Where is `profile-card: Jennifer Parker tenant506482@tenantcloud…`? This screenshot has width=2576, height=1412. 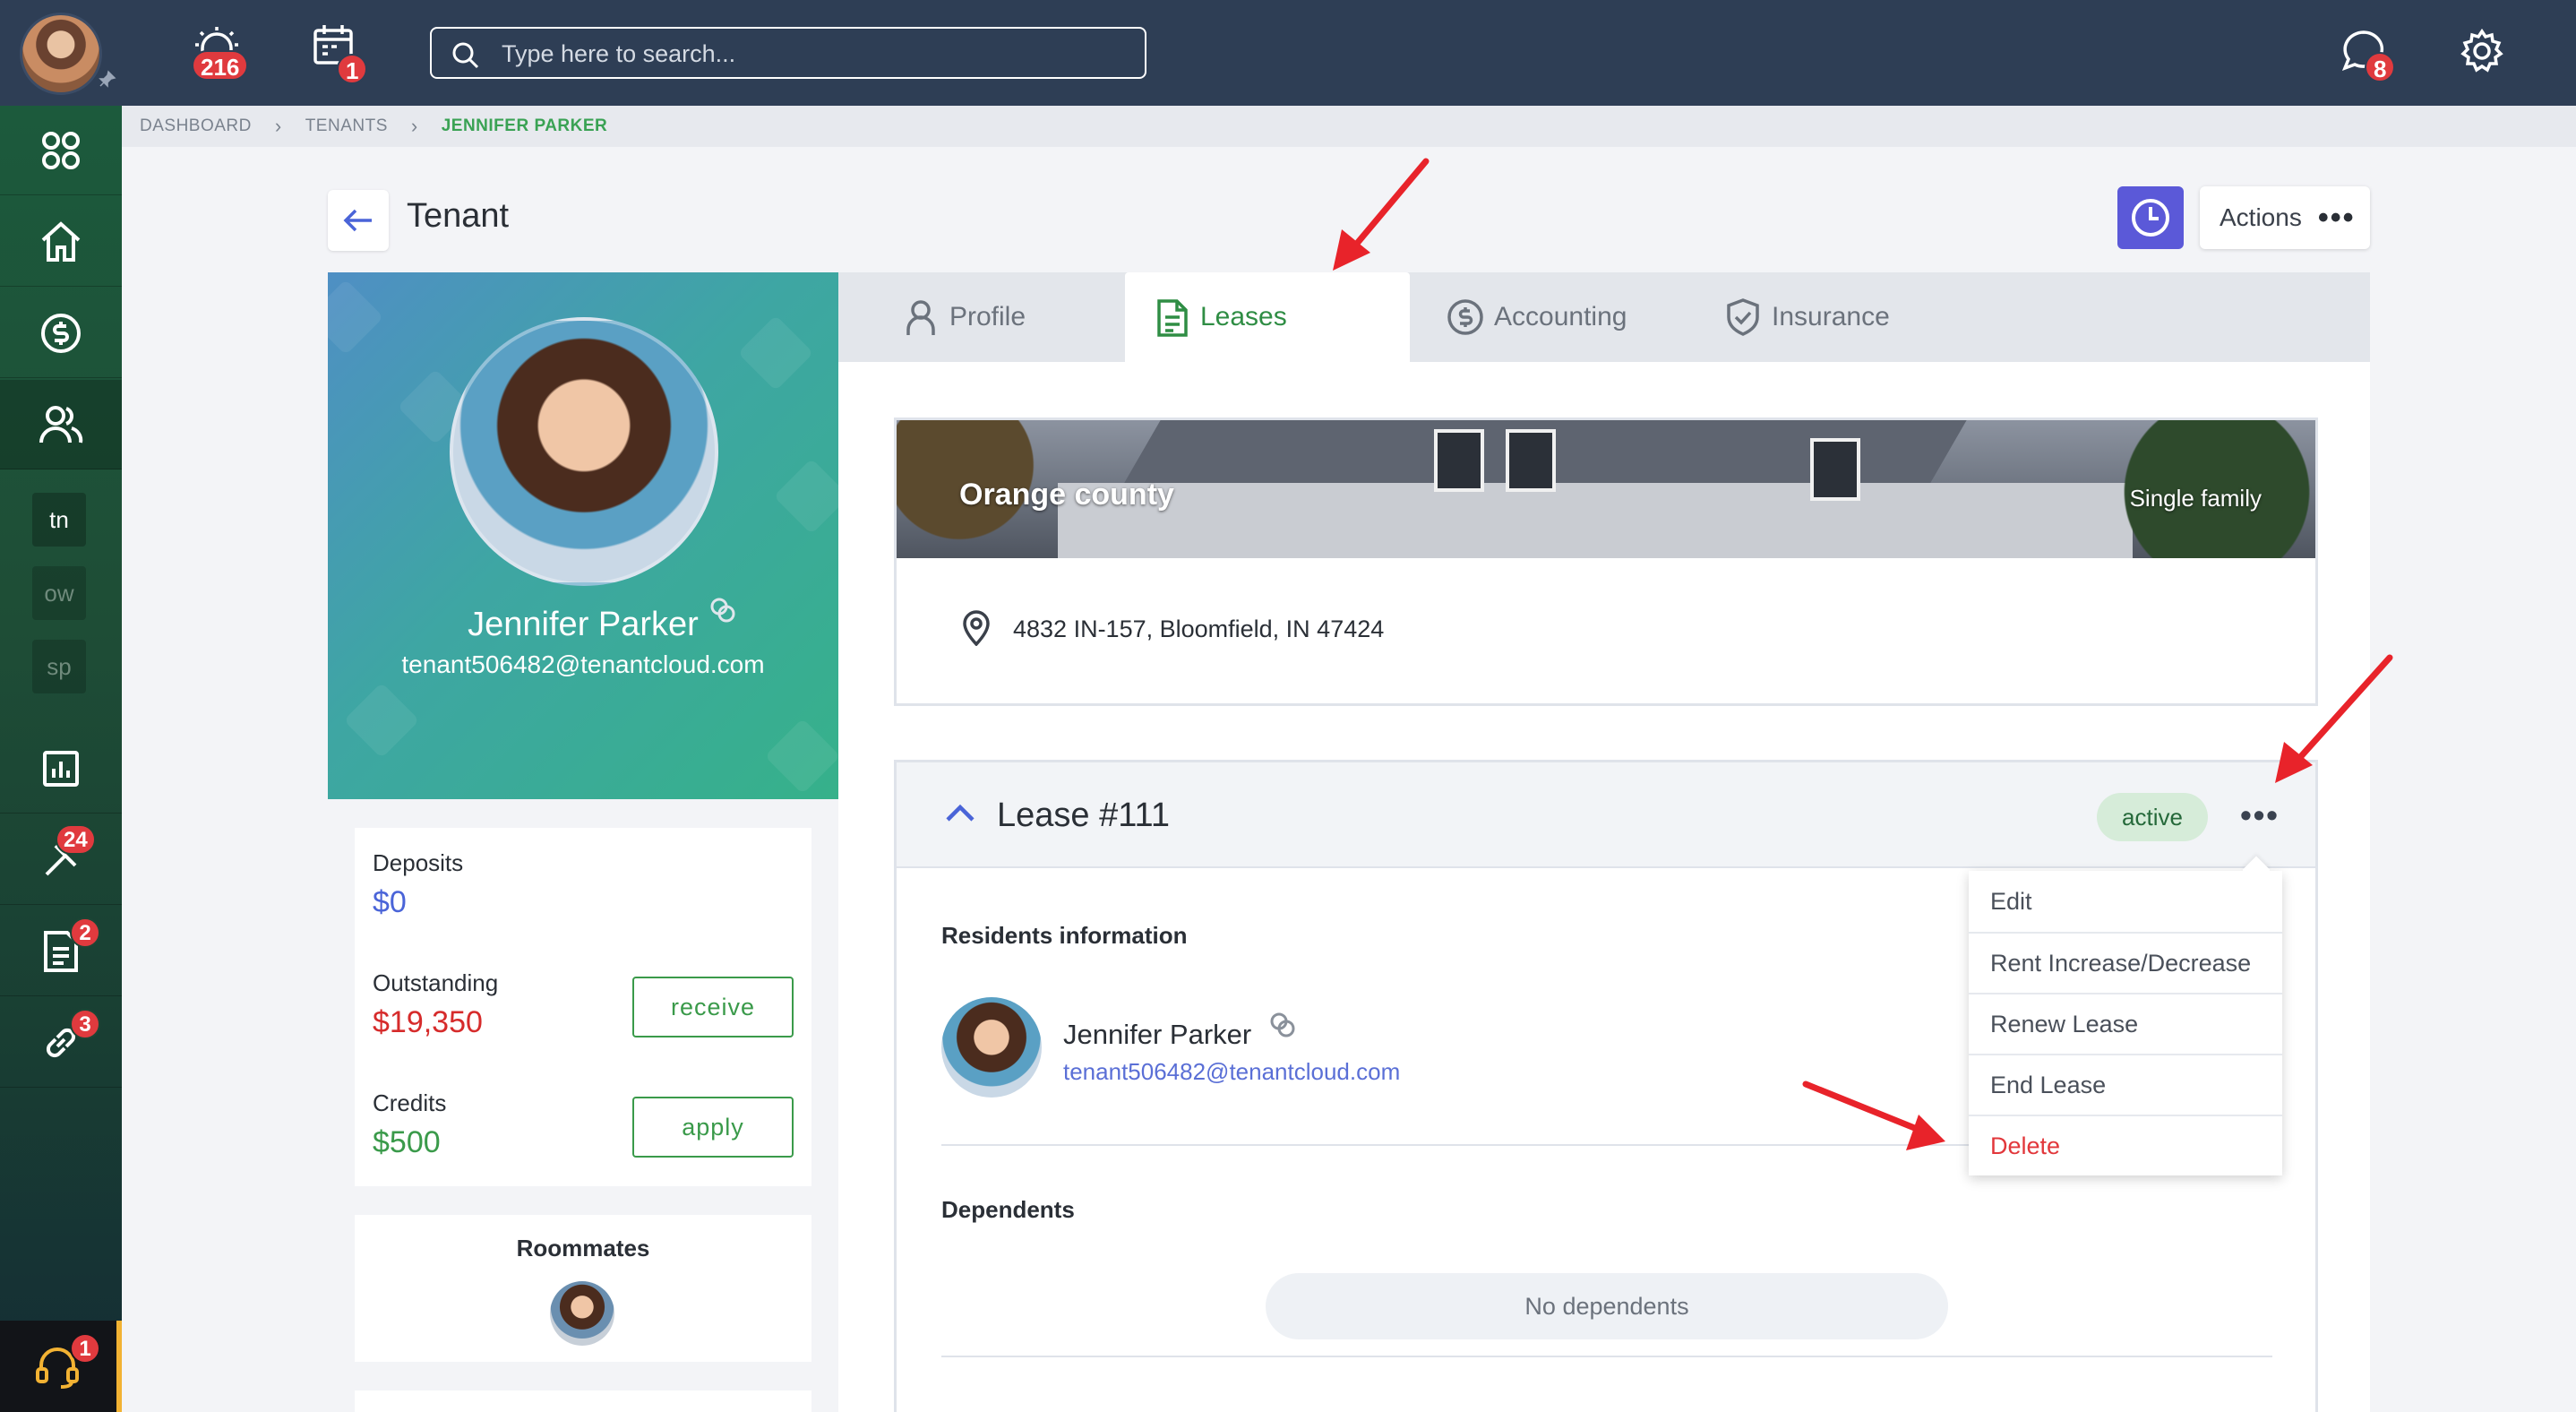
profile-card: Jennifer Parker tenant506482@tenantcloud… is located at coordinates (583, 535).